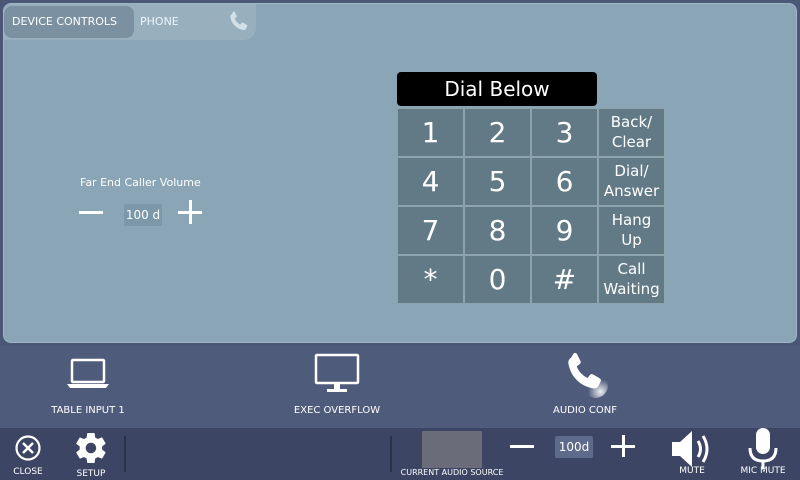 The width and height of the screenshot is (800, 480). I want to click on dial-key: Back/ Clear, so click(631, 132).